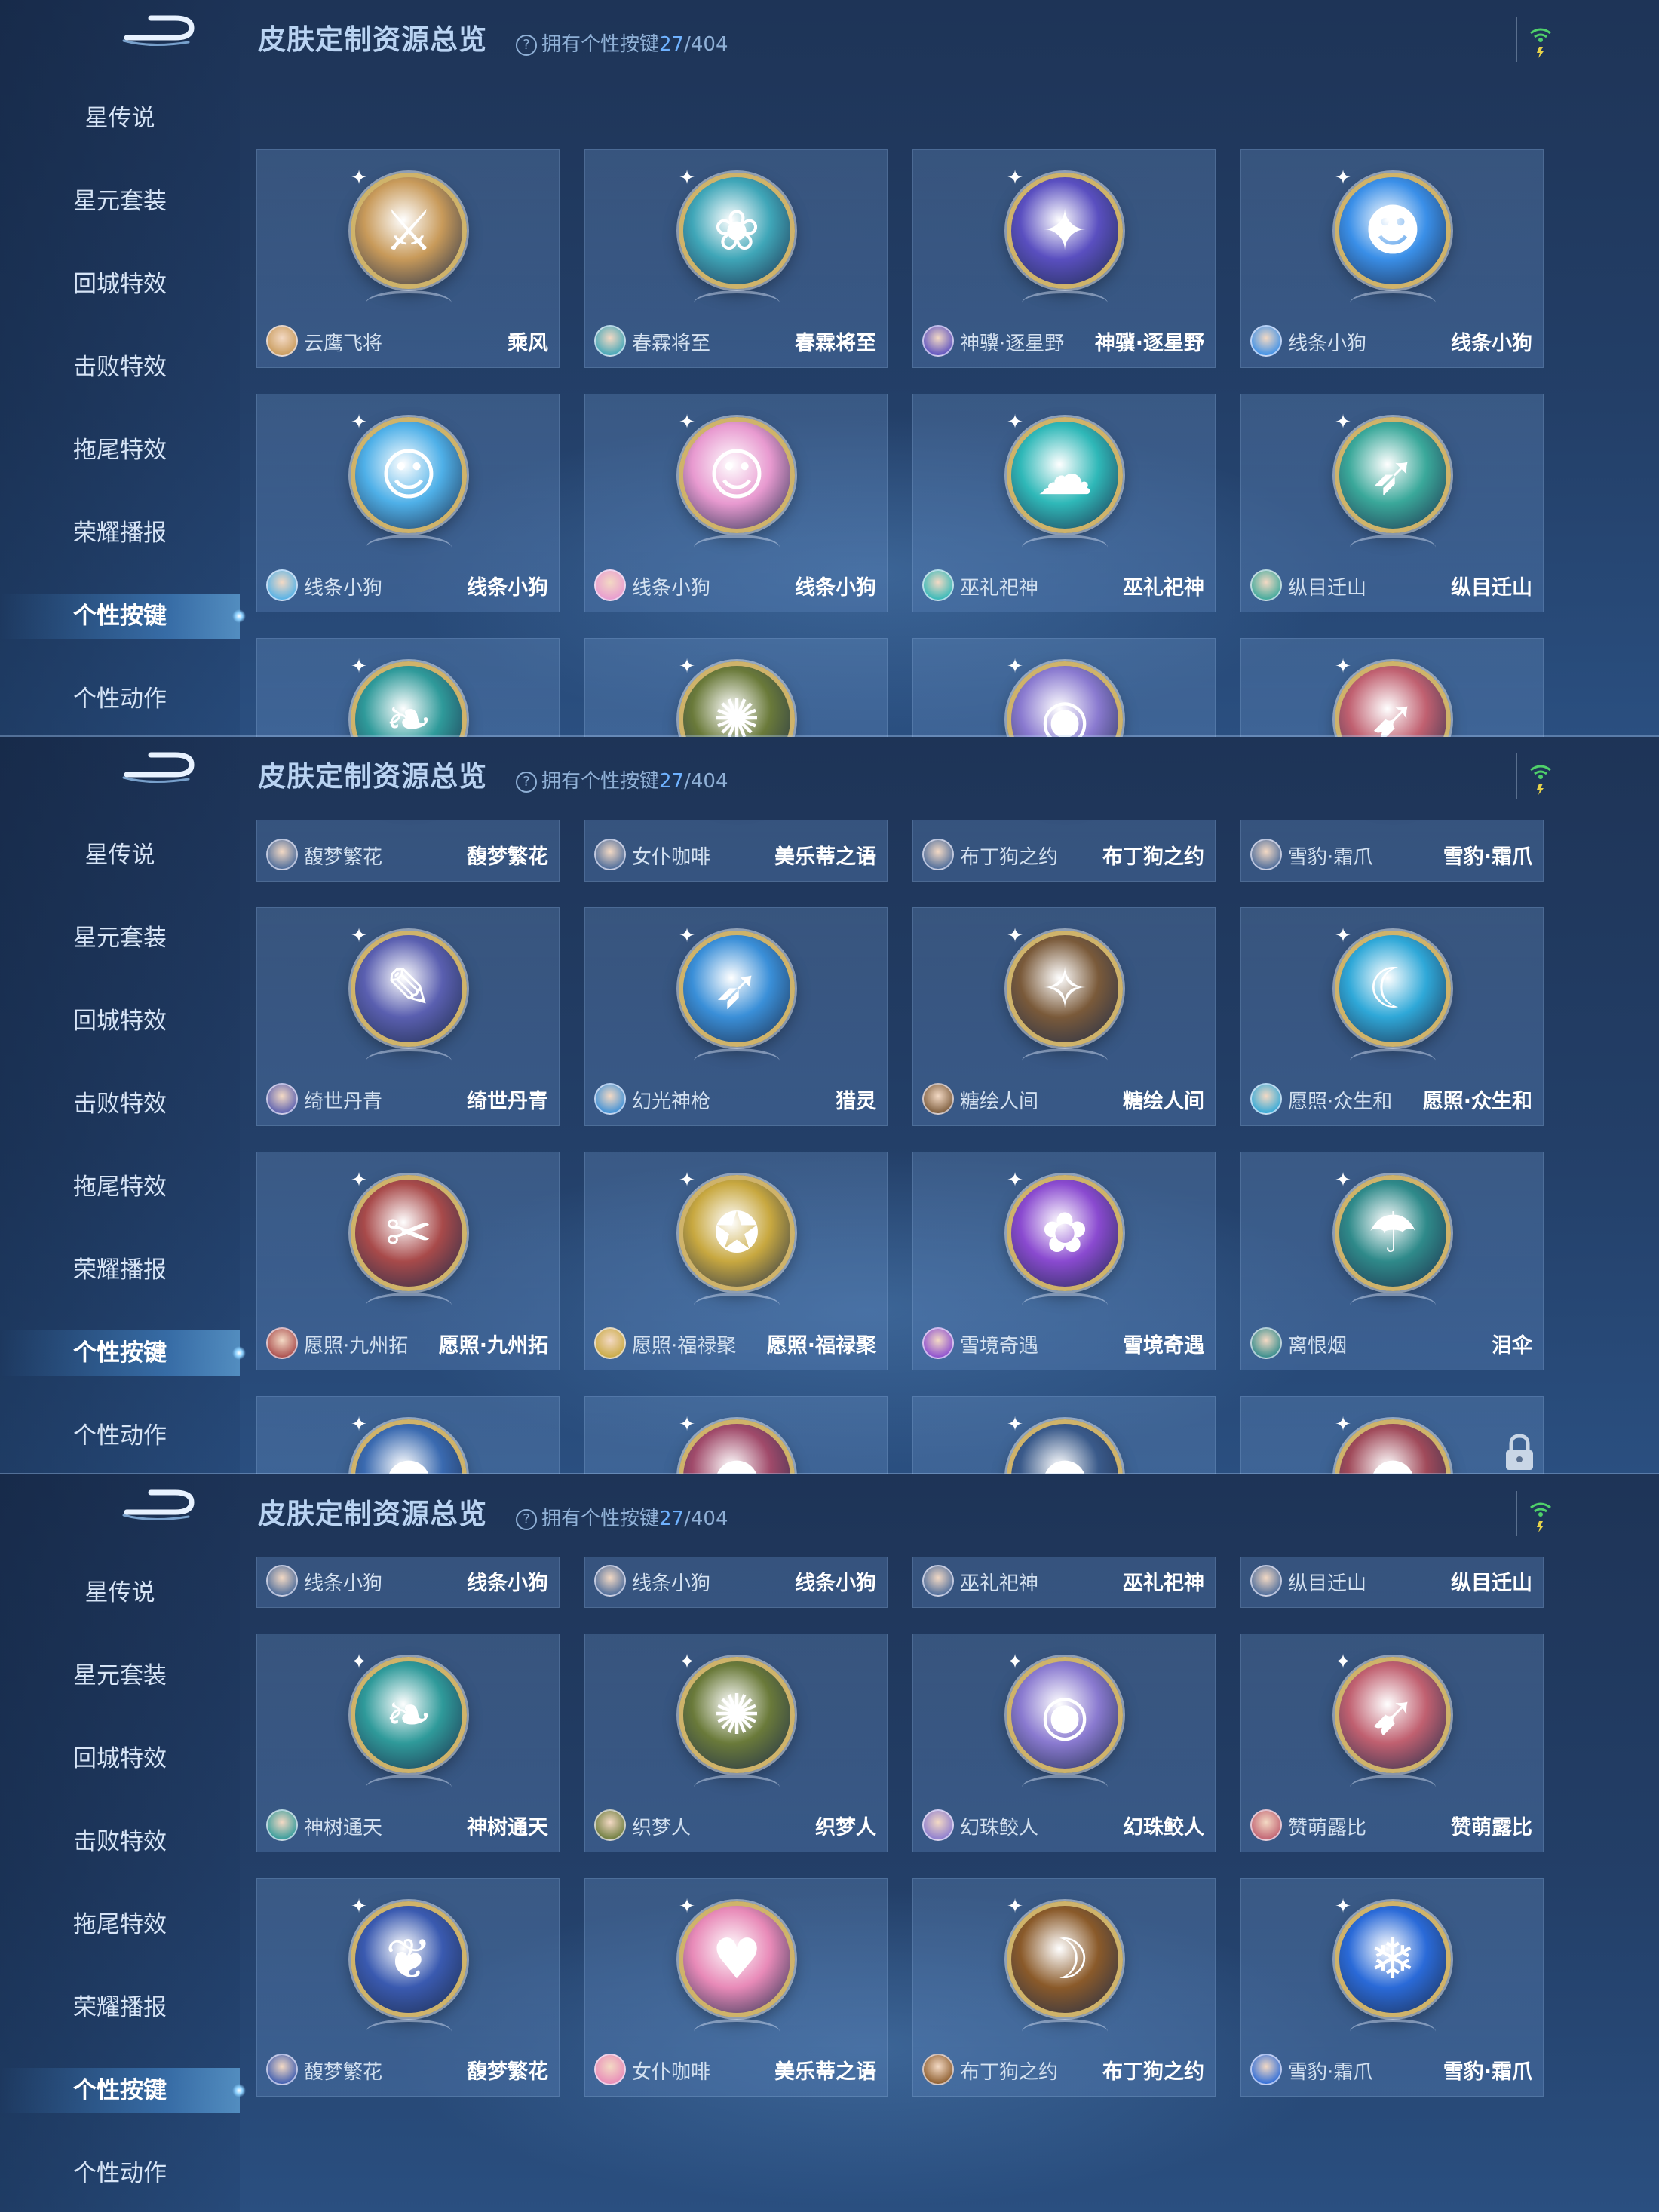 Image resolution: width=1659 pixels, height=2212 pixels. What do you see at coordinates (1064, 258) in the screenshot?
I see `skin-button-card: ✦ ✦ 神骥·逐星野 神骥·逐星野` at bounding box center [1064, 258].